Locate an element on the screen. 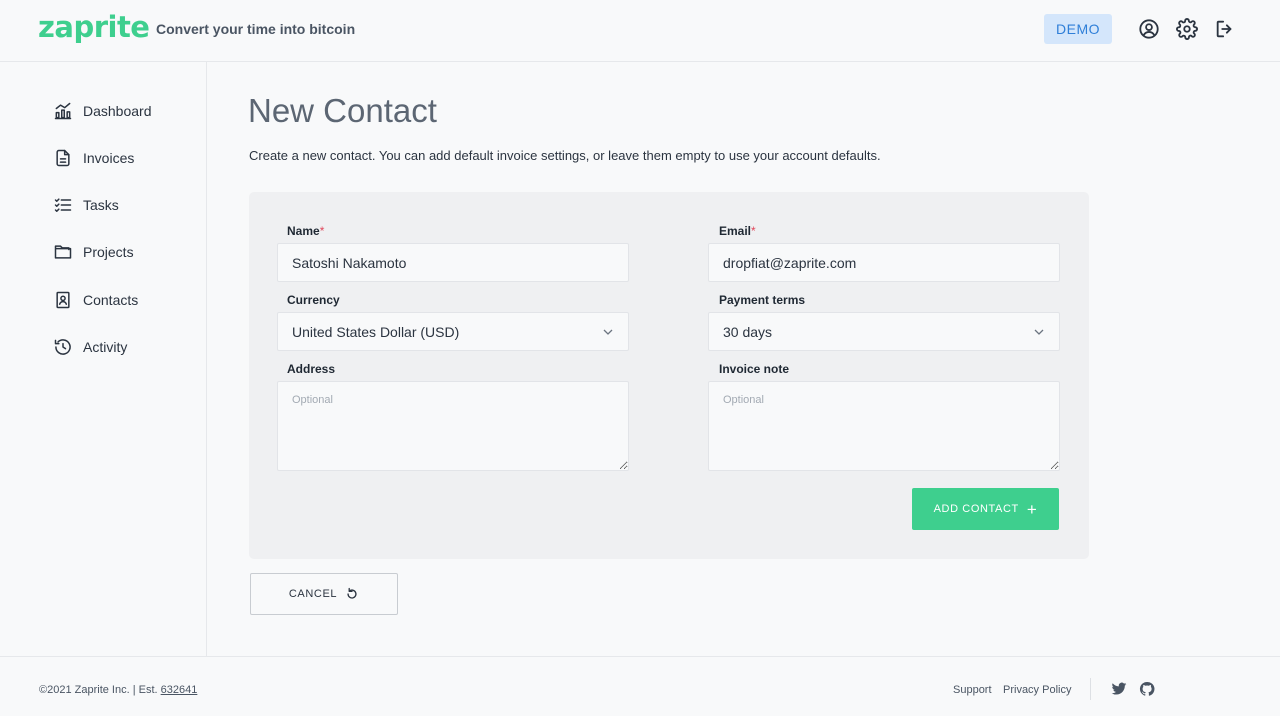 The height and width of the screenshot is (716, 1280). twitter-icon is located at coordinates (1119, 689).